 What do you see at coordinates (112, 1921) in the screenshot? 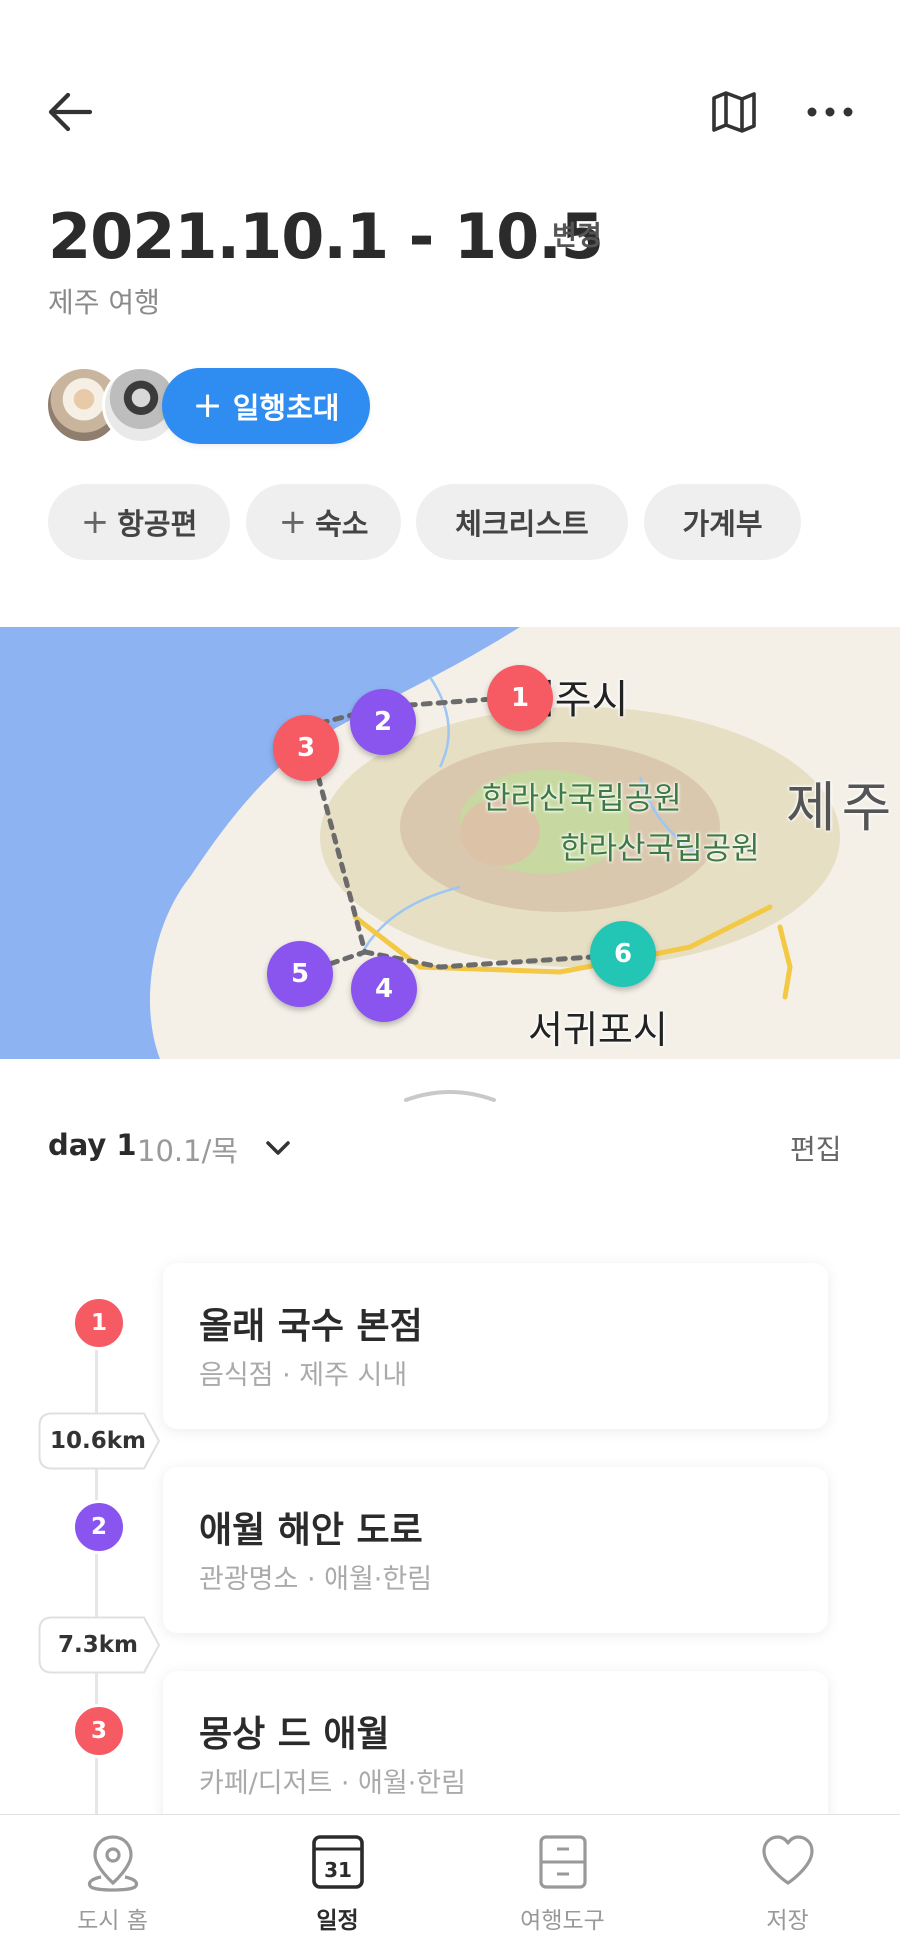
I see `tab-label: 도시 홈` at bounding box center [112, 1921].